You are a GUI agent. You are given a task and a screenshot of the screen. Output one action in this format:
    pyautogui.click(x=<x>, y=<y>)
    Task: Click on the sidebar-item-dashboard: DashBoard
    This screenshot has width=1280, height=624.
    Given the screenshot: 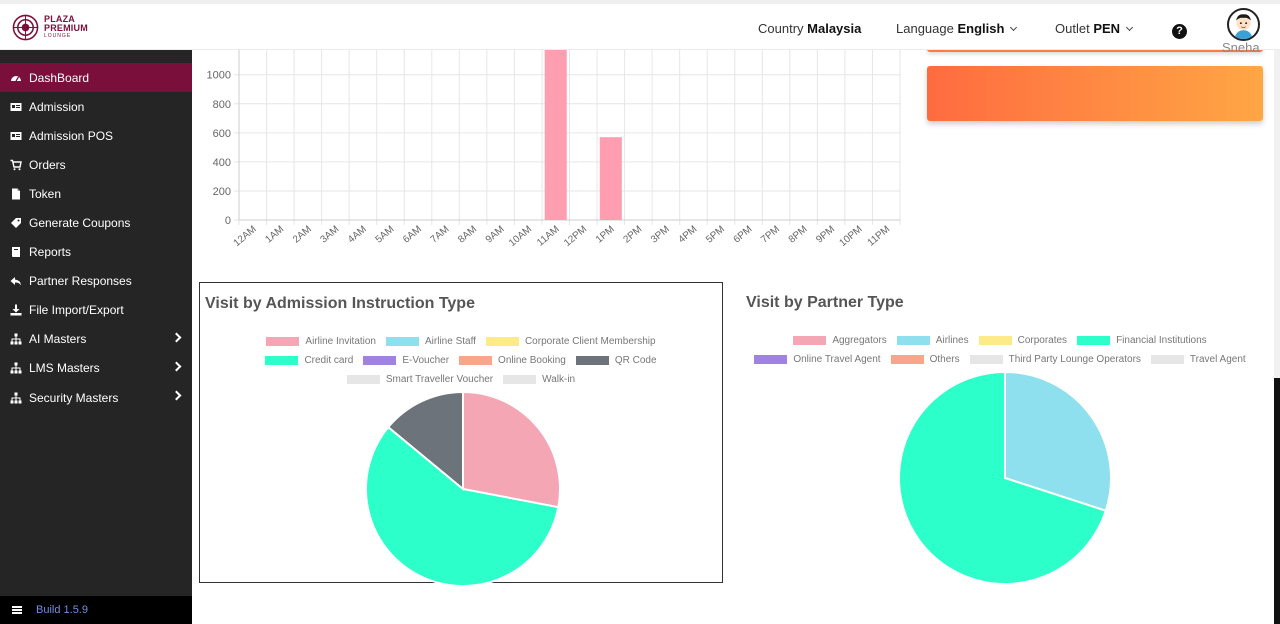 What is the action you would take?
    pyautogui.click(x=96, y=78)
    